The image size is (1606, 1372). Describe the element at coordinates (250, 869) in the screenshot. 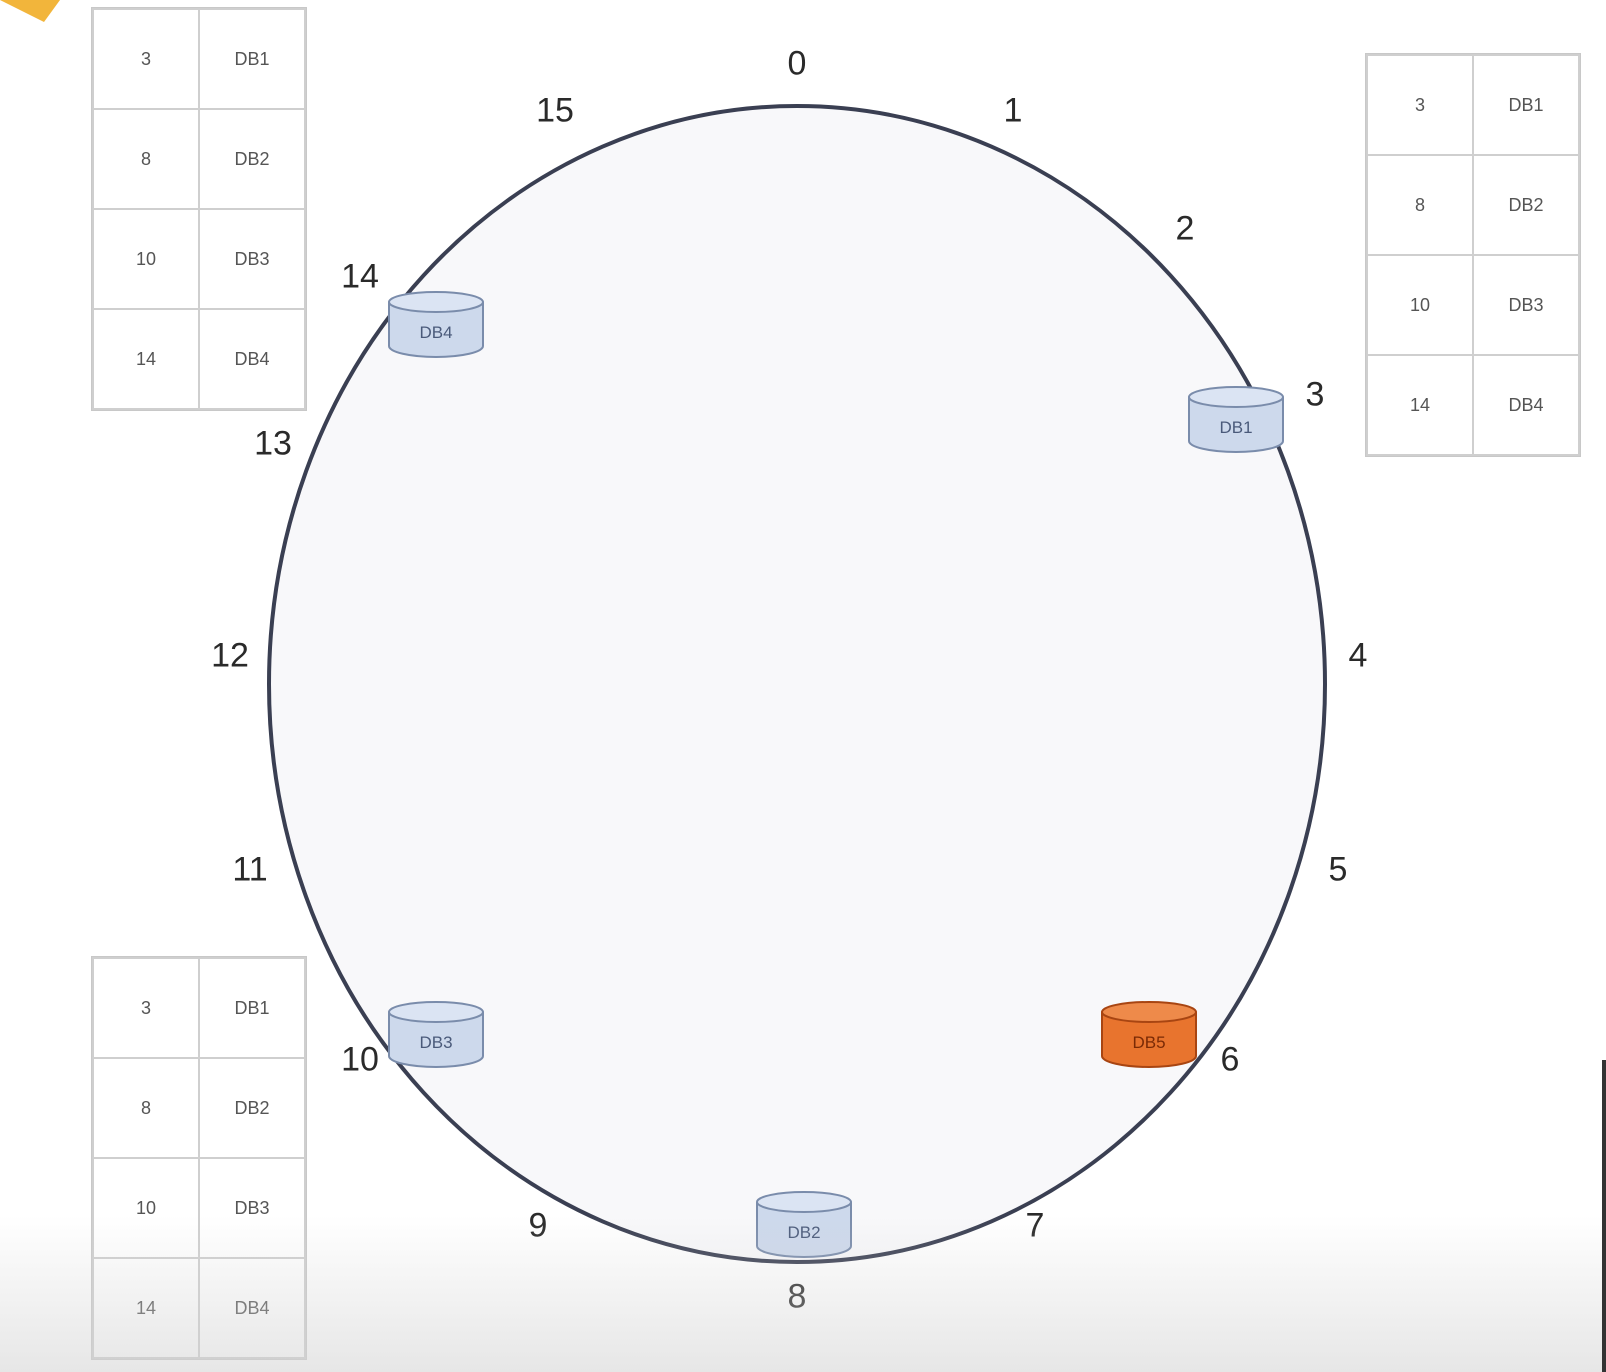

I see `ring-position-11: 11` at that location.